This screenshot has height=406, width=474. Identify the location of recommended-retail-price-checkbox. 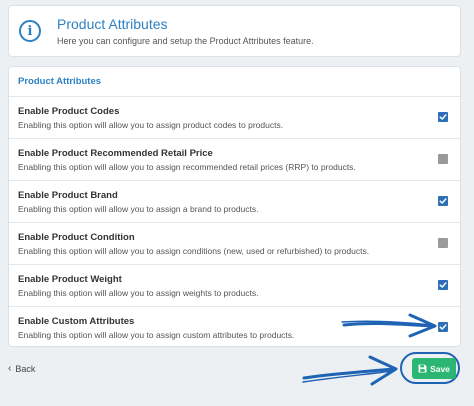
(443, 159).